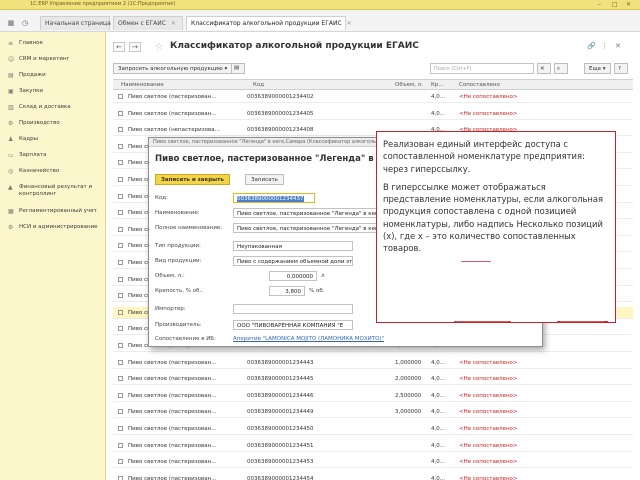 This screenshot has width=640, height=480. Describe the element at coordinates (287, 291) in the screenshot. I see `strength-field: 3,800` at that location.